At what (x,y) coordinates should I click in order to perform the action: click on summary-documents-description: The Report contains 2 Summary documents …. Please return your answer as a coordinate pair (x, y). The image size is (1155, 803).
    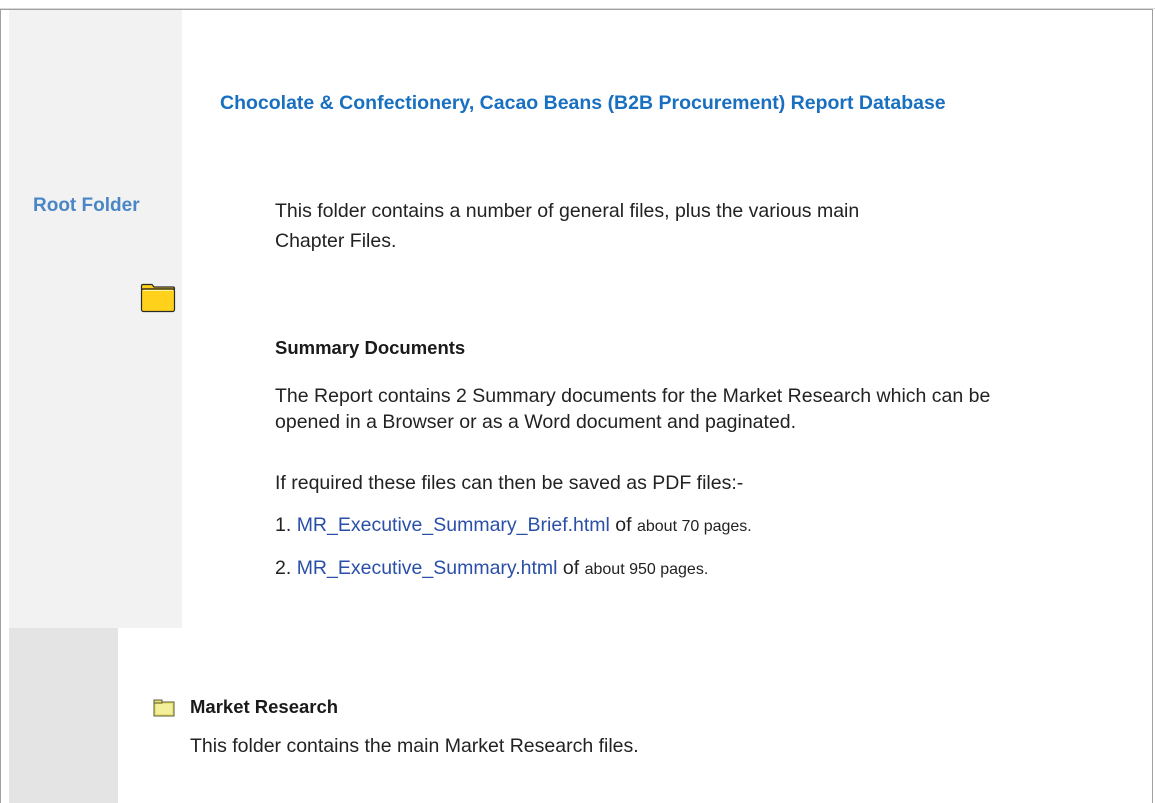
    Looking at the image, I should click on (633, 409).